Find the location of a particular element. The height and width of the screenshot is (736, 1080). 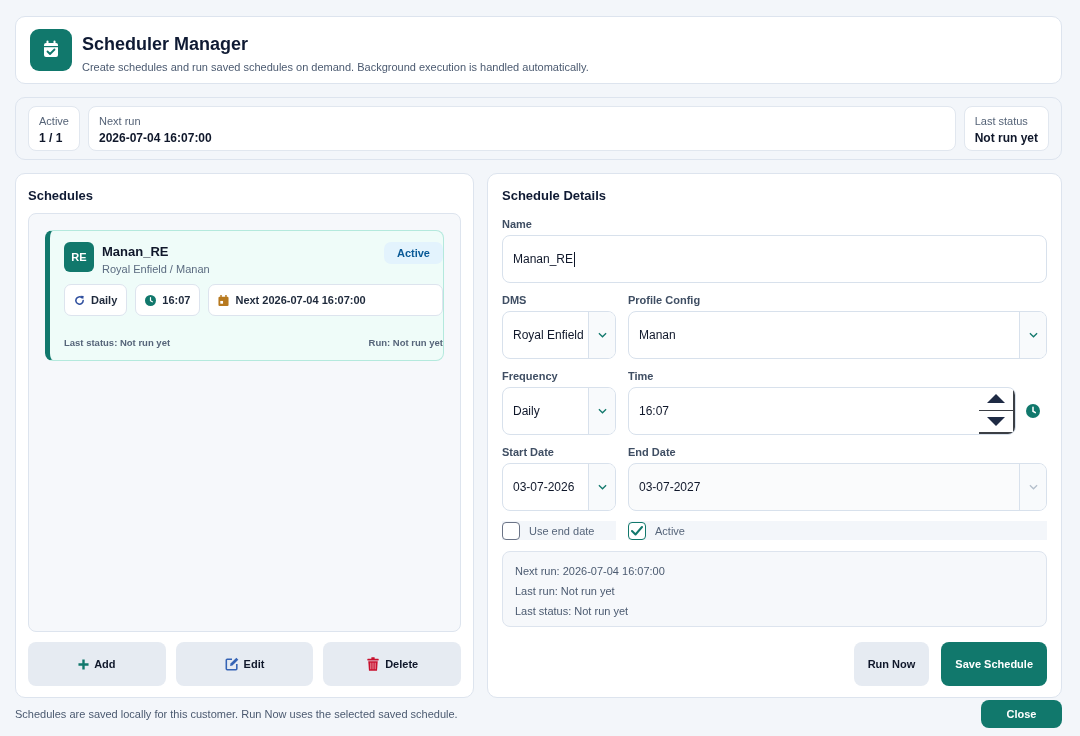

stat-value: 2026-07-04 16:07:00 is located at coordinates (155, 138).